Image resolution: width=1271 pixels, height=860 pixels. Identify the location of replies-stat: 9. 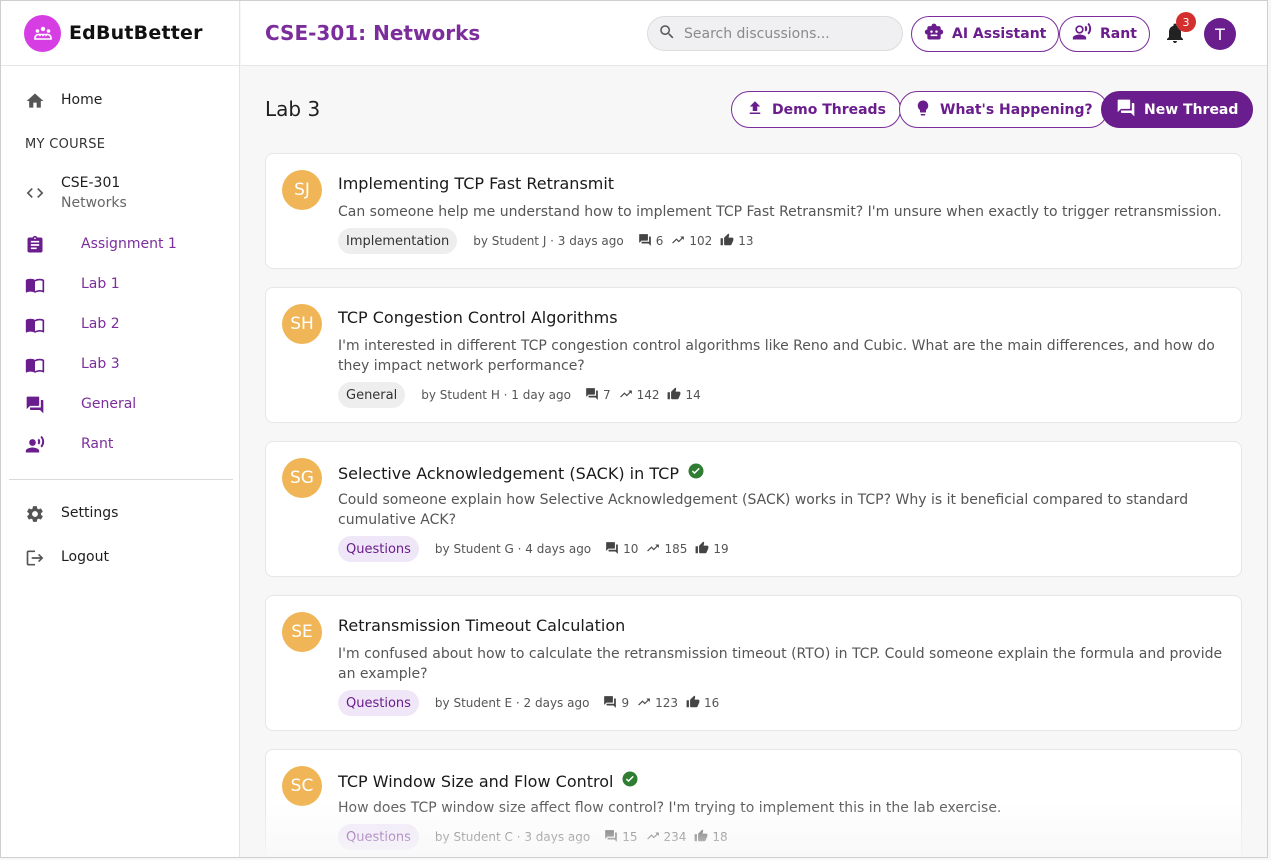
(616, 703).